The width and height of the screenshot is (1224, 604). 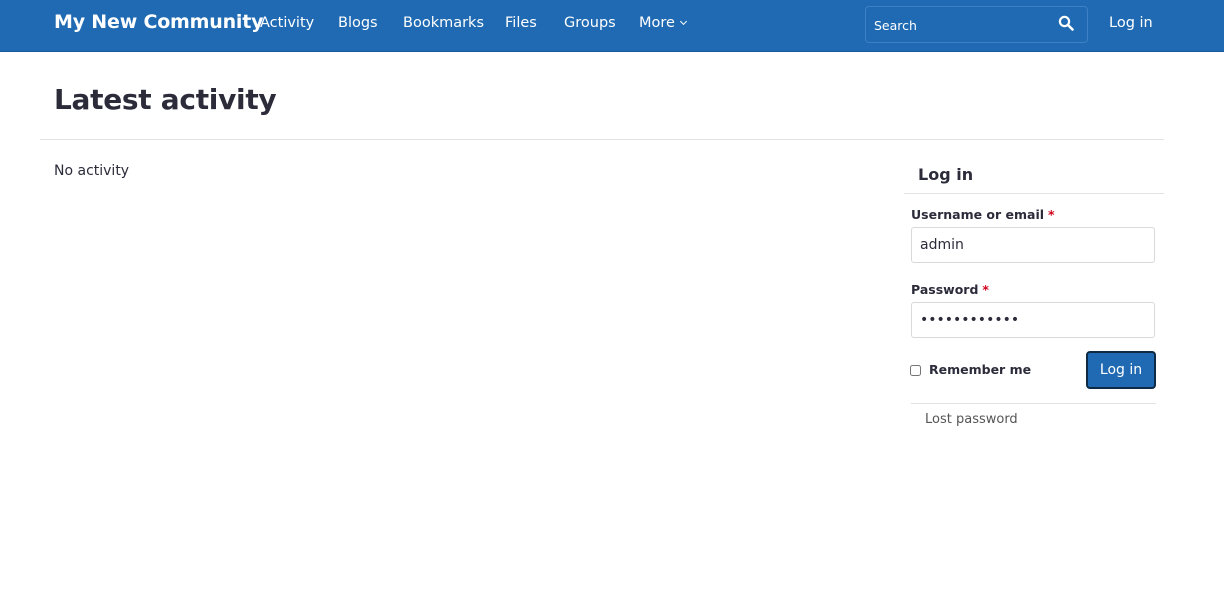 What do you see at coordinates (978, 214) in the screenshot?
I see `username-label-text: Username or email` at bounding box center [978, 214].